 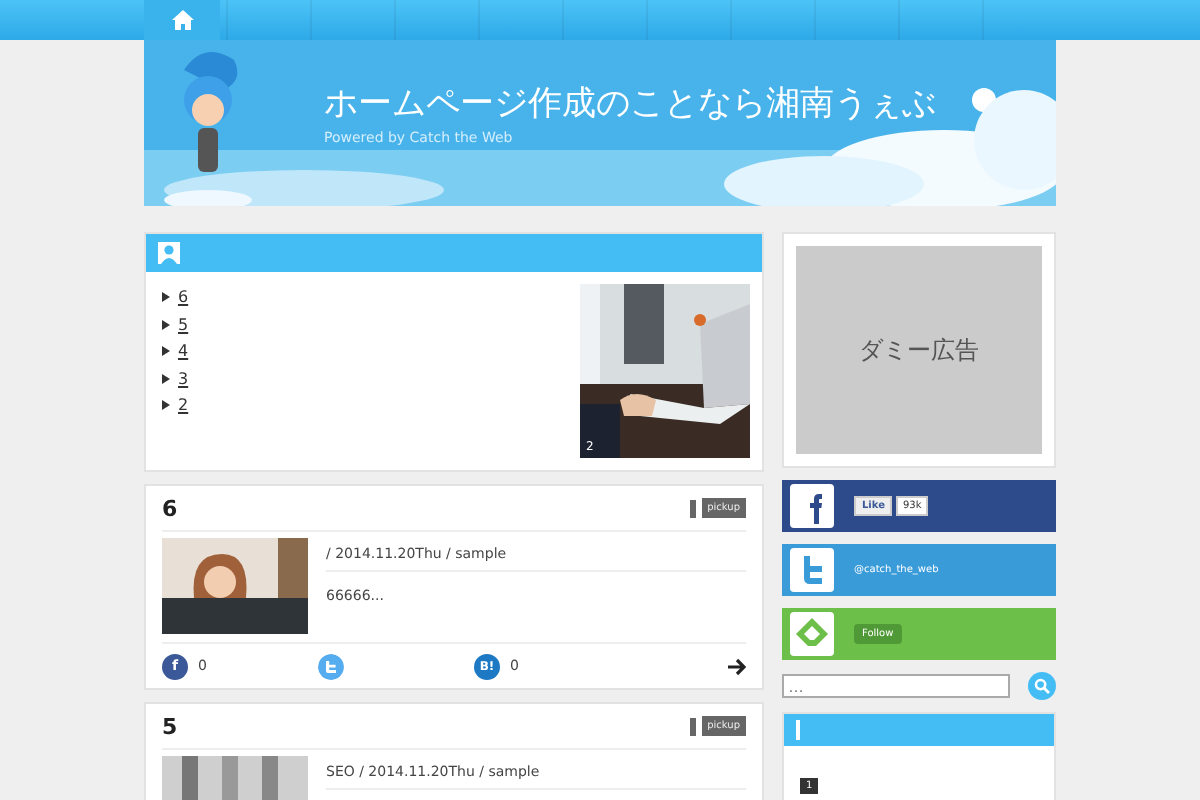 I want to click on dummy-ad: ダミー広告, so click(x=919, y=350).